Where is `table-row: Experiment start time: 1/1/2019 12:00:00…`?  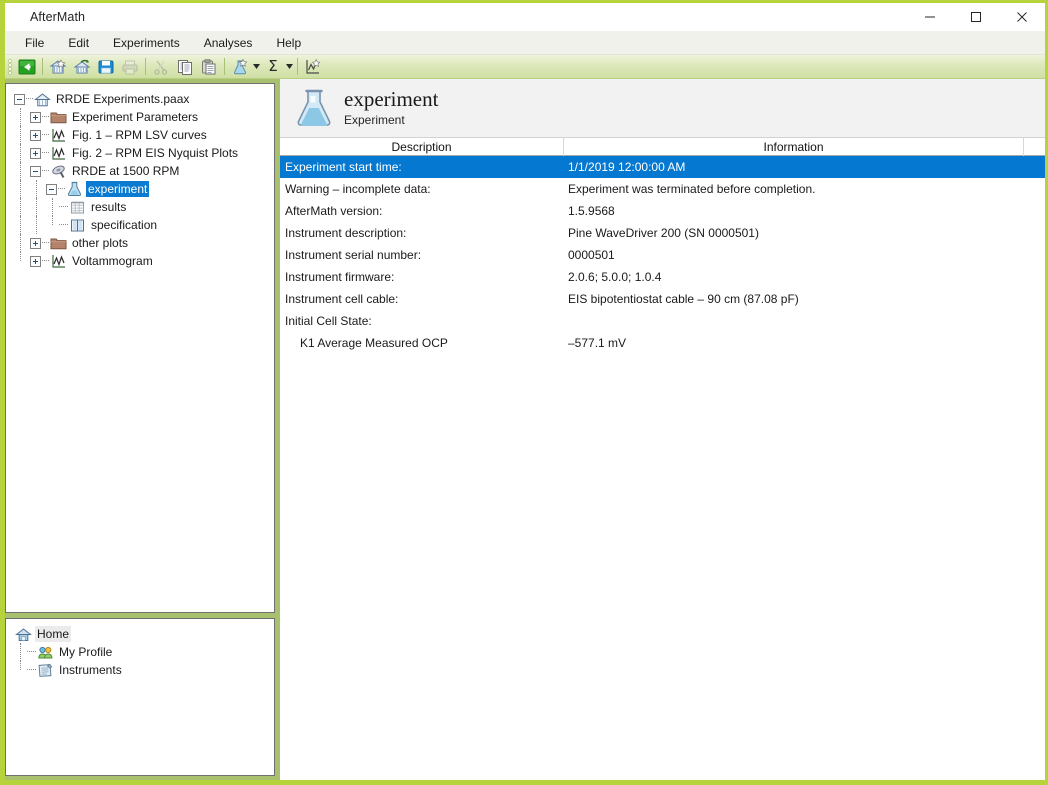 table-row: Experiment start time: 1/1/2019 12:00:00… is located at coordinates (662, 167).